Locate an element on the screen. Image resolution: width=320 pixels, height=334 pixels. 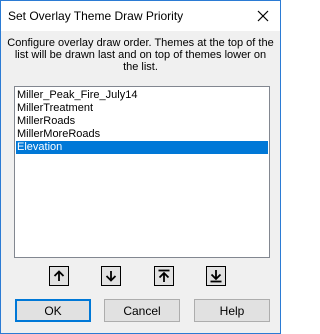
arrow-up-icon is located at coordinates (59, 275).